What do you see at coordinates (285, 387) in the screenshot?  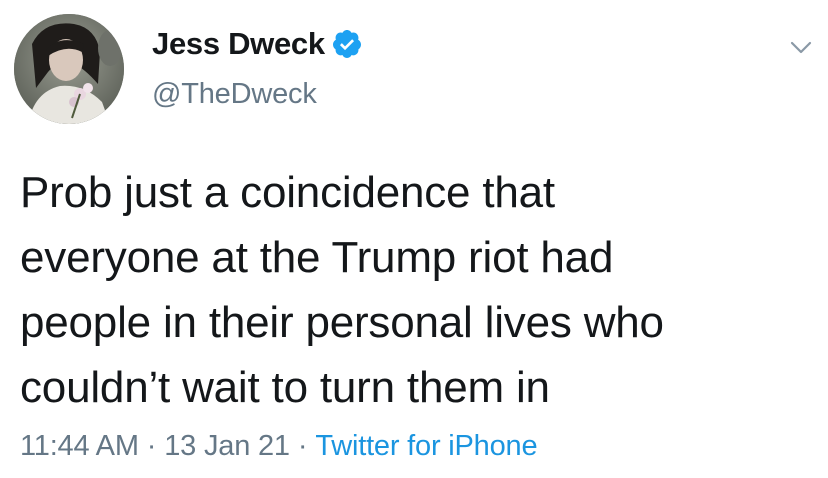 I see `tweet-text-line: couldn’t wait to turn them in` at bounding box center [285, 387].